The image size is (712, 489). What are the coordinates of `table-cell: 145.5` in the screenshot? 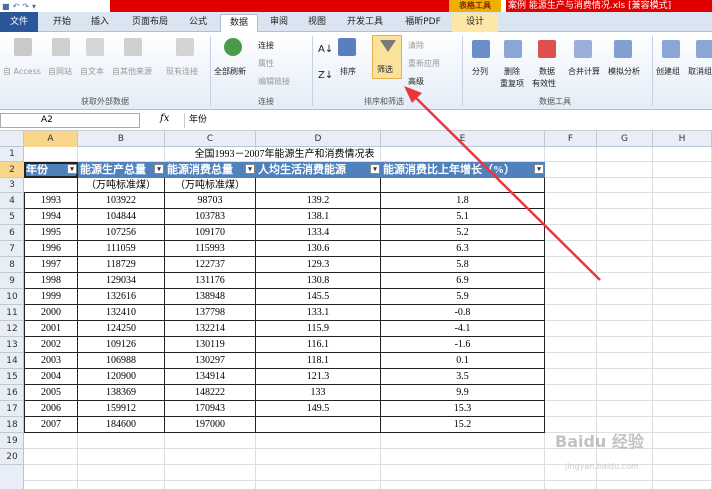 It's located at (318, 297).